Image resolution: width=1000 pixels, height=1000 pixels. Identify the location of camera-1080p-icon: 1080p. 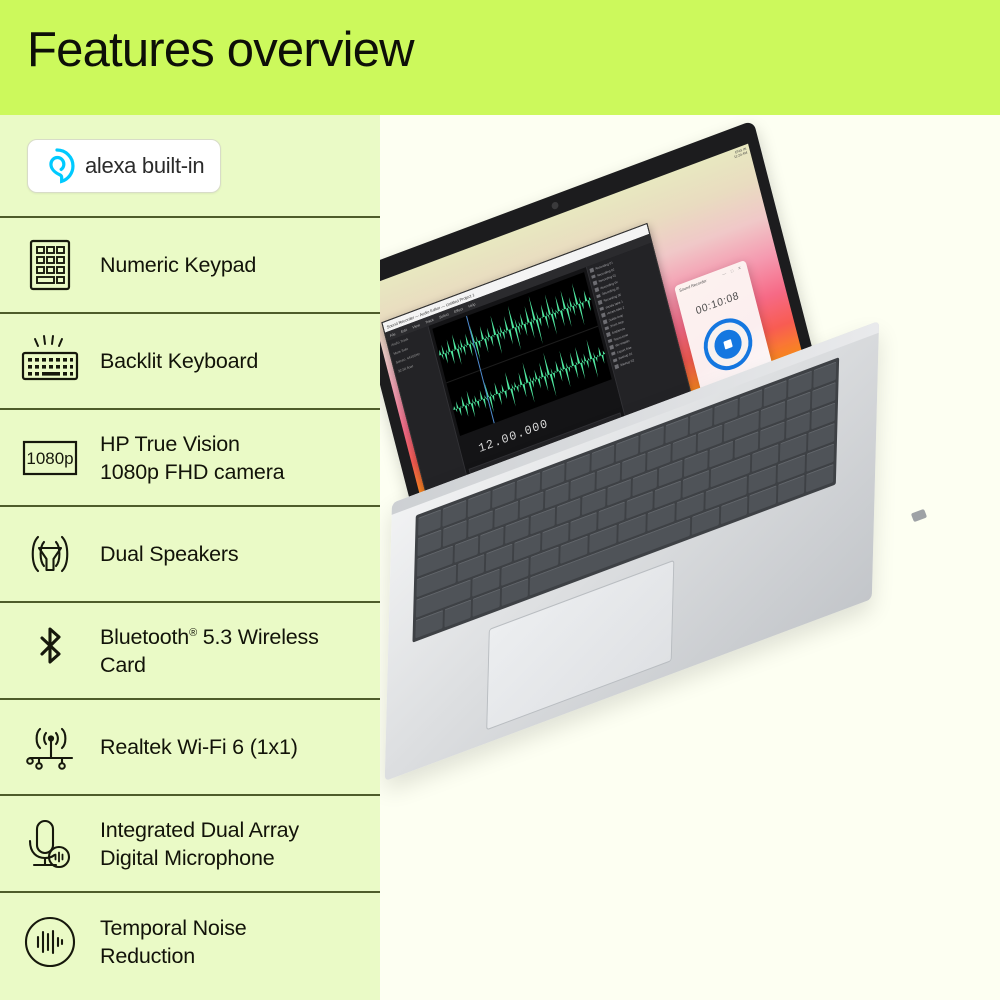
(50, 458).